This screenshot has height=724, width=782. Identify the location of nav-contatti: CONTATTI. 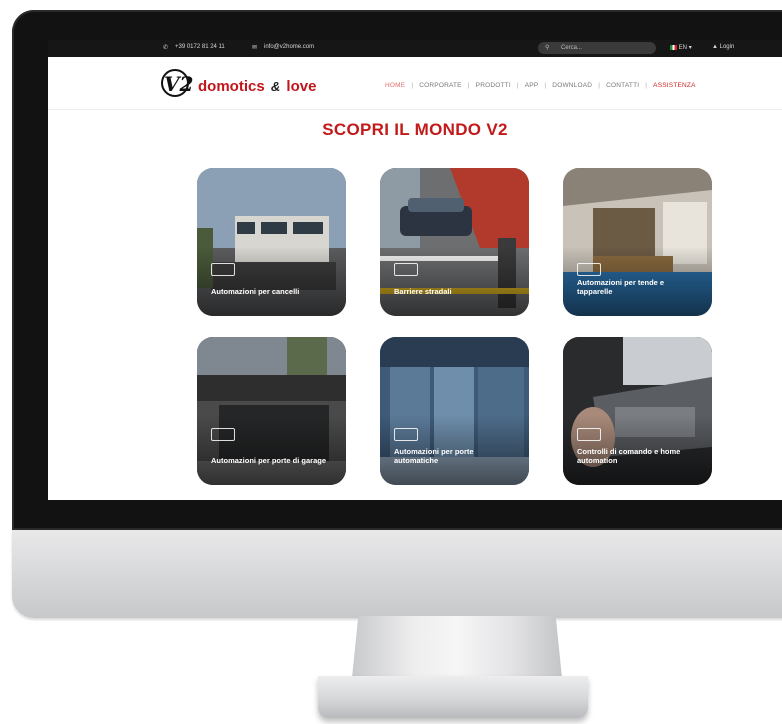
(622, 85).